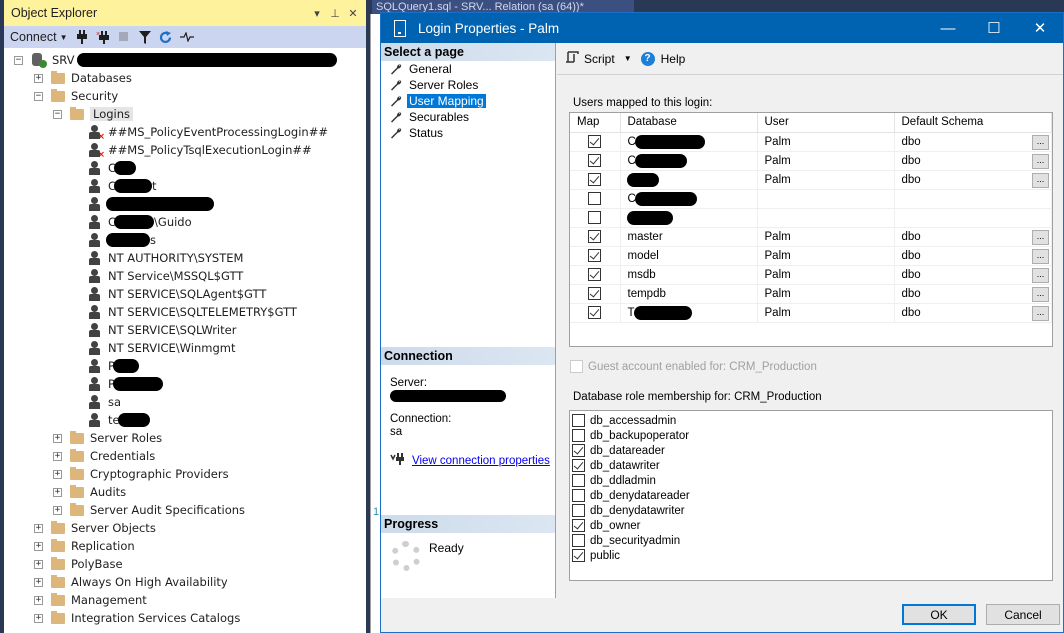  What do you see at coordinates (811, 555) in the screenshot?
I see `role-item-public: public` at bounding box center [811, 555].